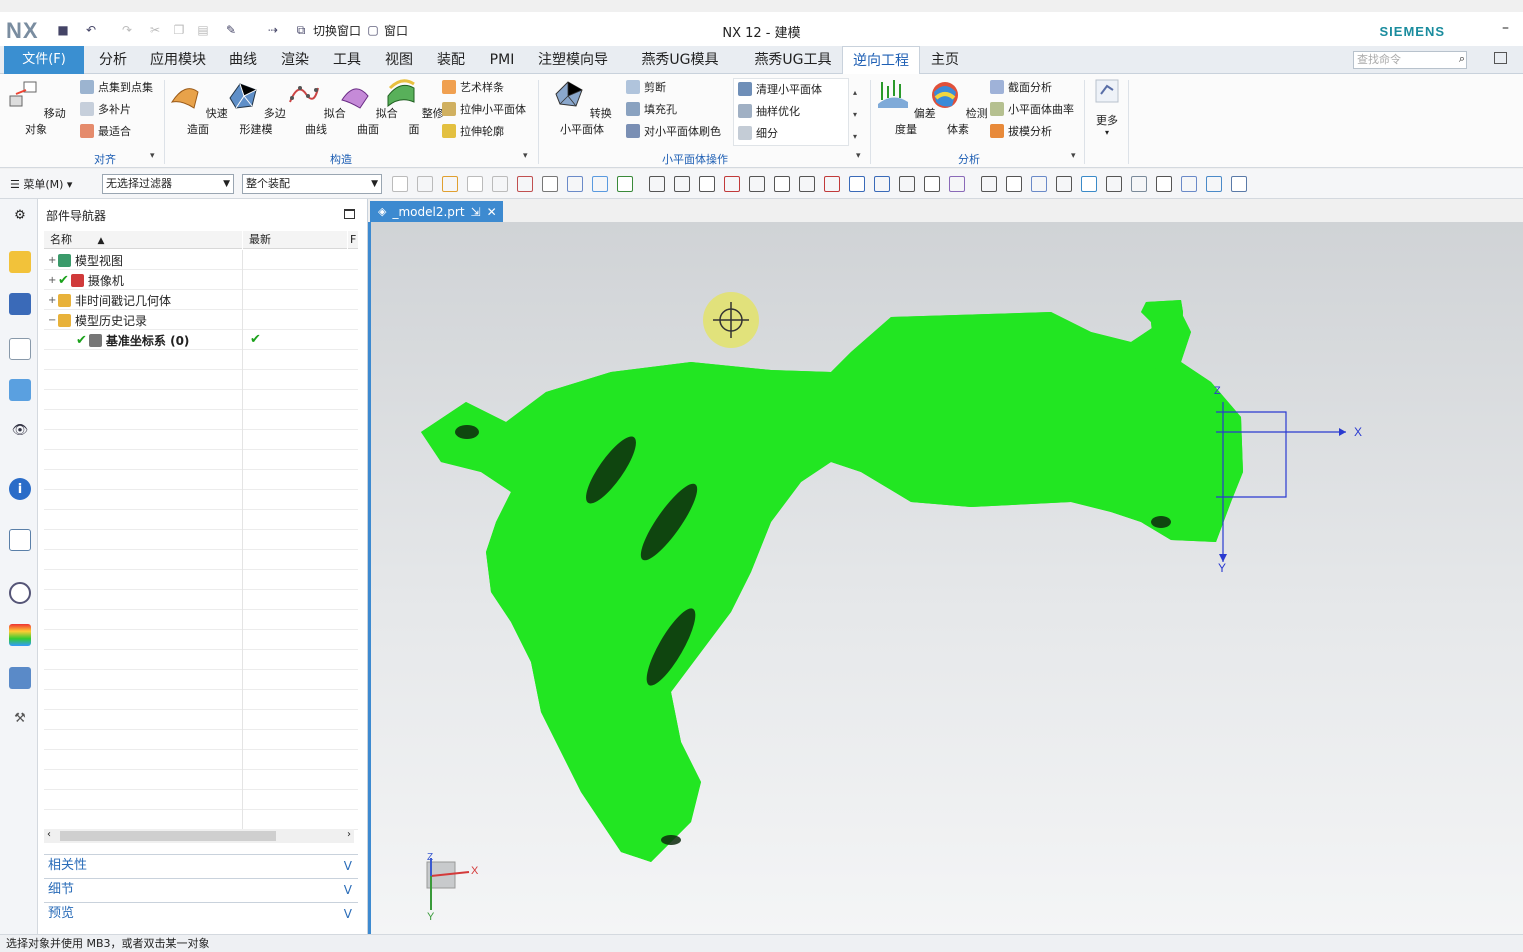  Describe the element at coordinates (36, 107) in the screenshot. I see `move-object-button: 移动对象` at that location.